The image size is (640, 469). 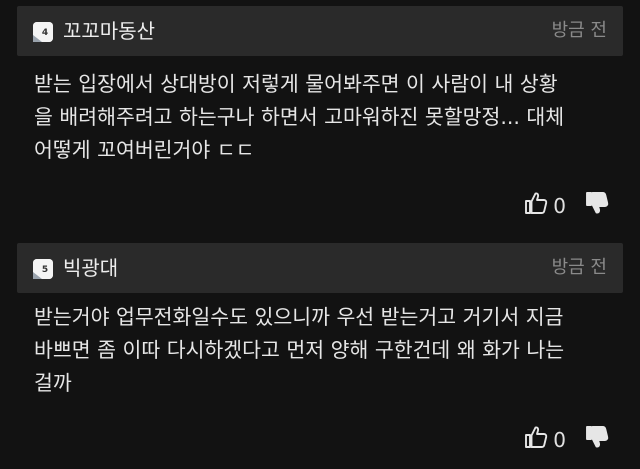 What do you see at coordinates (320, 268) in the screenshot?
I see `comment-header: 5 빅광대 방금 전` at bounding box center [320, 268].